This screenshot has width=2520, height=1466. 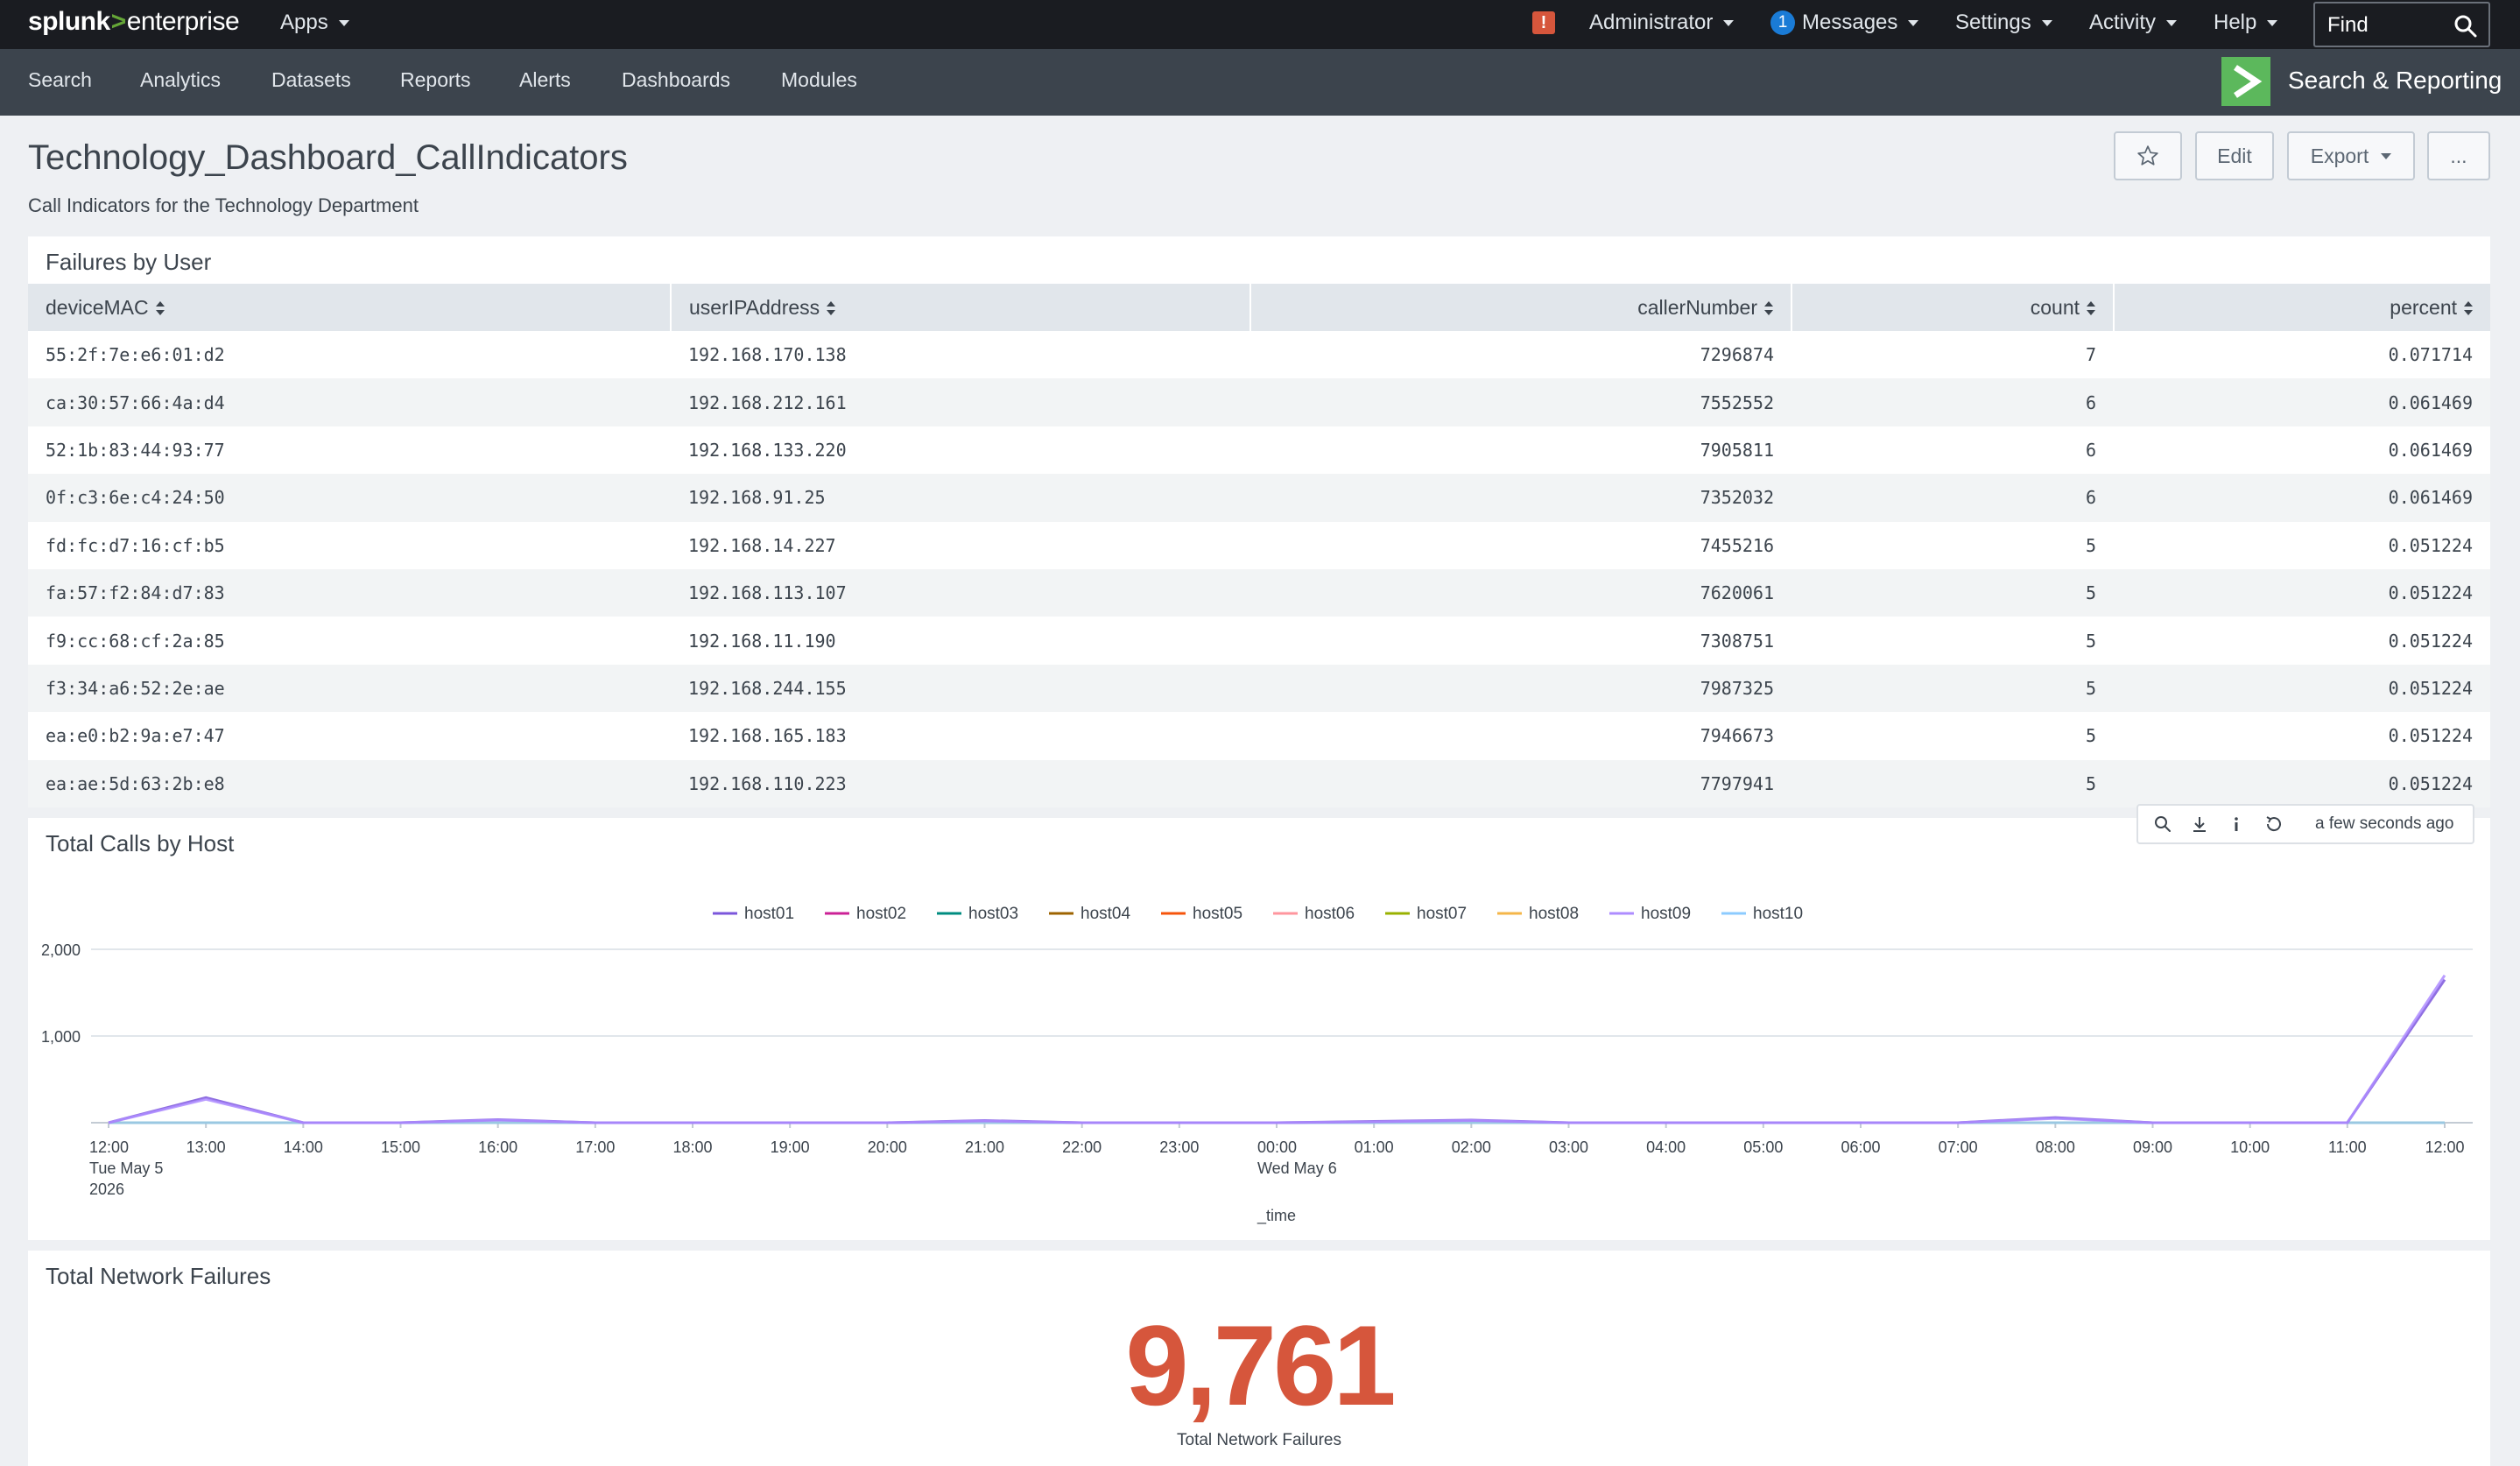 I want to click on cell-callernumber: 7296874, so click(x=1737, y=355).